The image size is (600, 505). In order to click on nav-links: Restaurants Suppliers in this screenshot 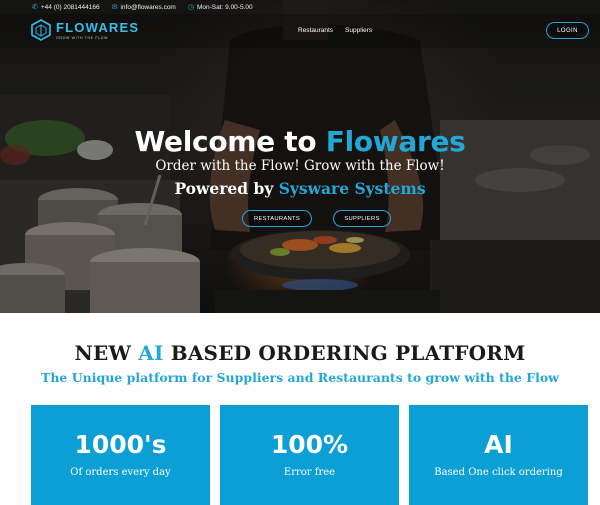, I will do `click(335, 30)`.